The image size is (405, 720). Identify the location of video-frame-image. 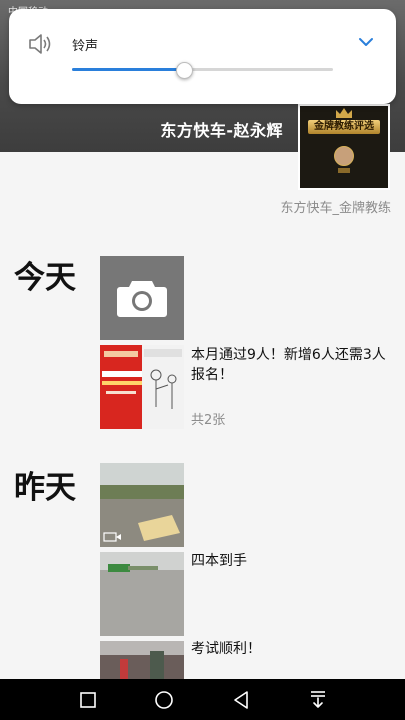
(142, 505).